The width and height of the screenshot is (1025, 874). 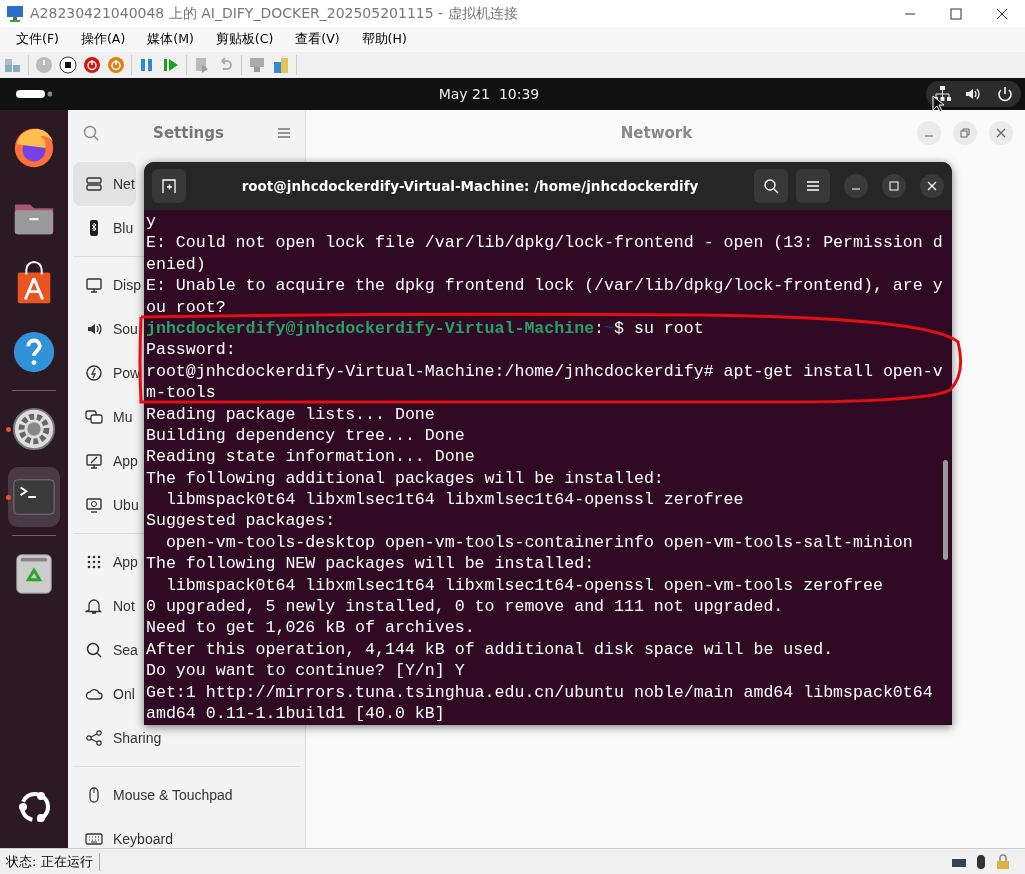 What do you see at coordinates (171, 65) in the screenshot?
I see `play-icon` at bounding box center [171, 65].